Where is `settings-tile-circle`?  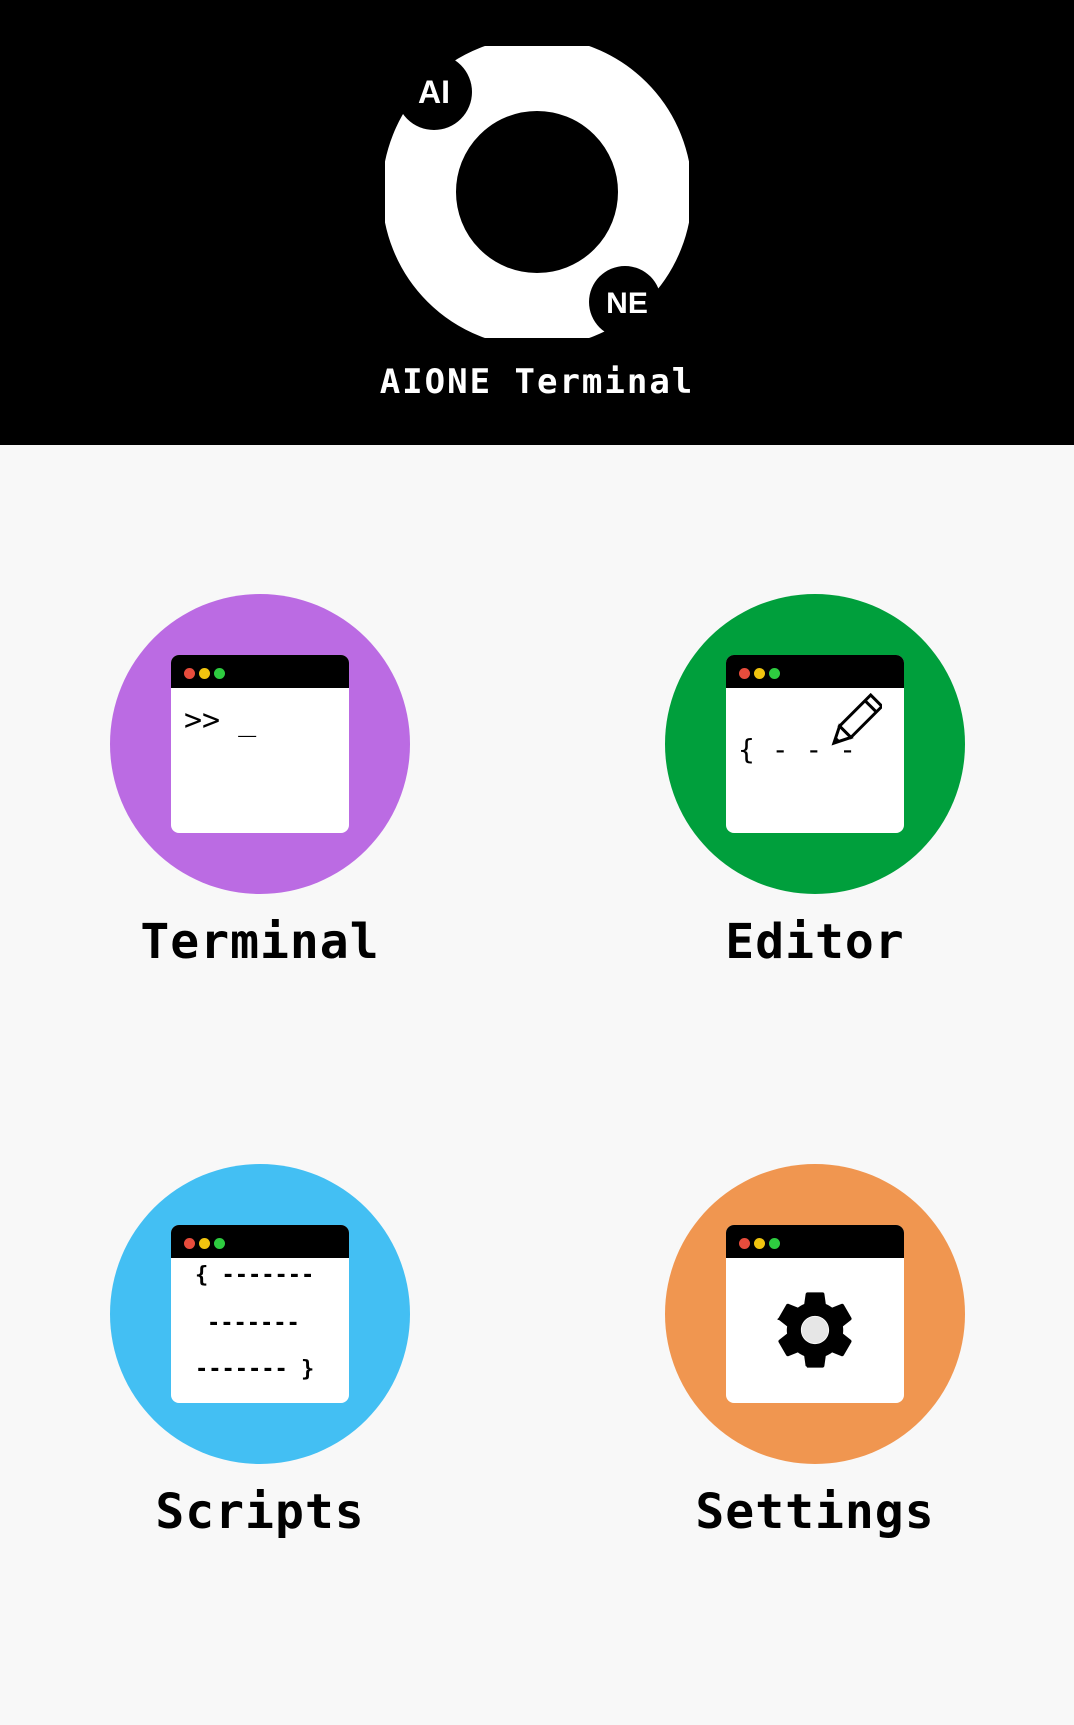 settings-tile-circle is located at coordinates (815, 1314).